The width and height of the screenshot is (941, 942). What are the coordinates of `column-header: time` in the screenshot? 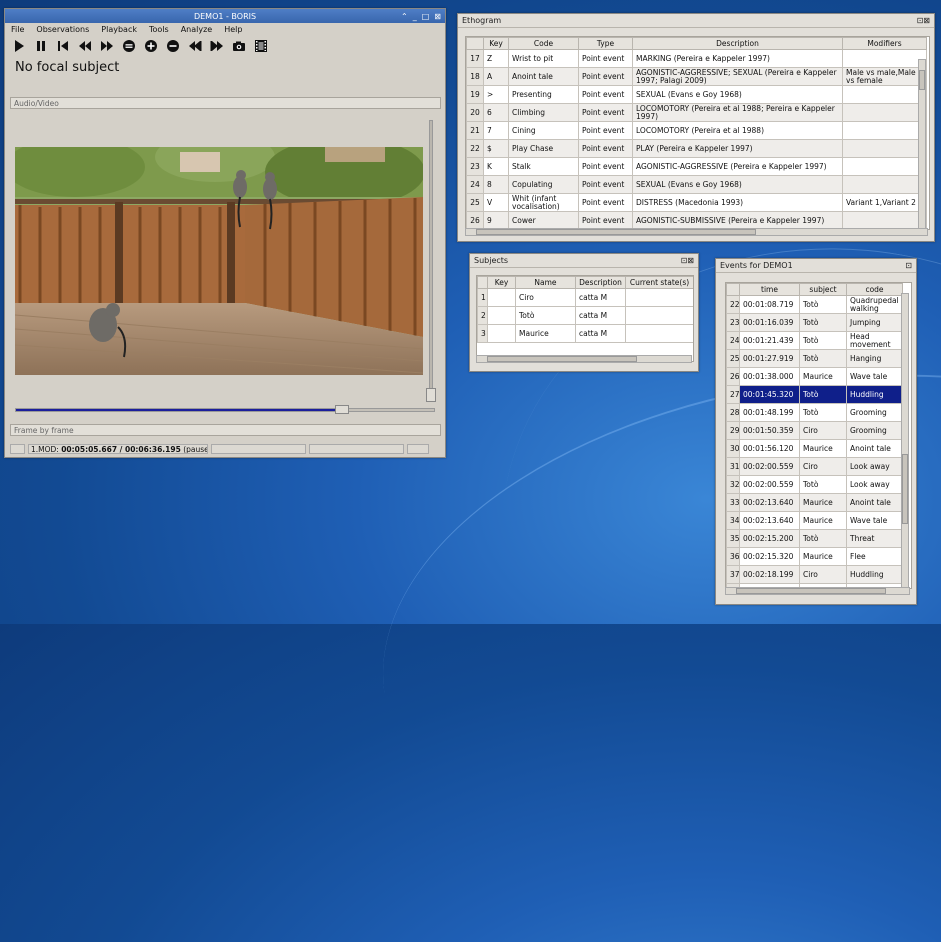 It's located at (769, 289).